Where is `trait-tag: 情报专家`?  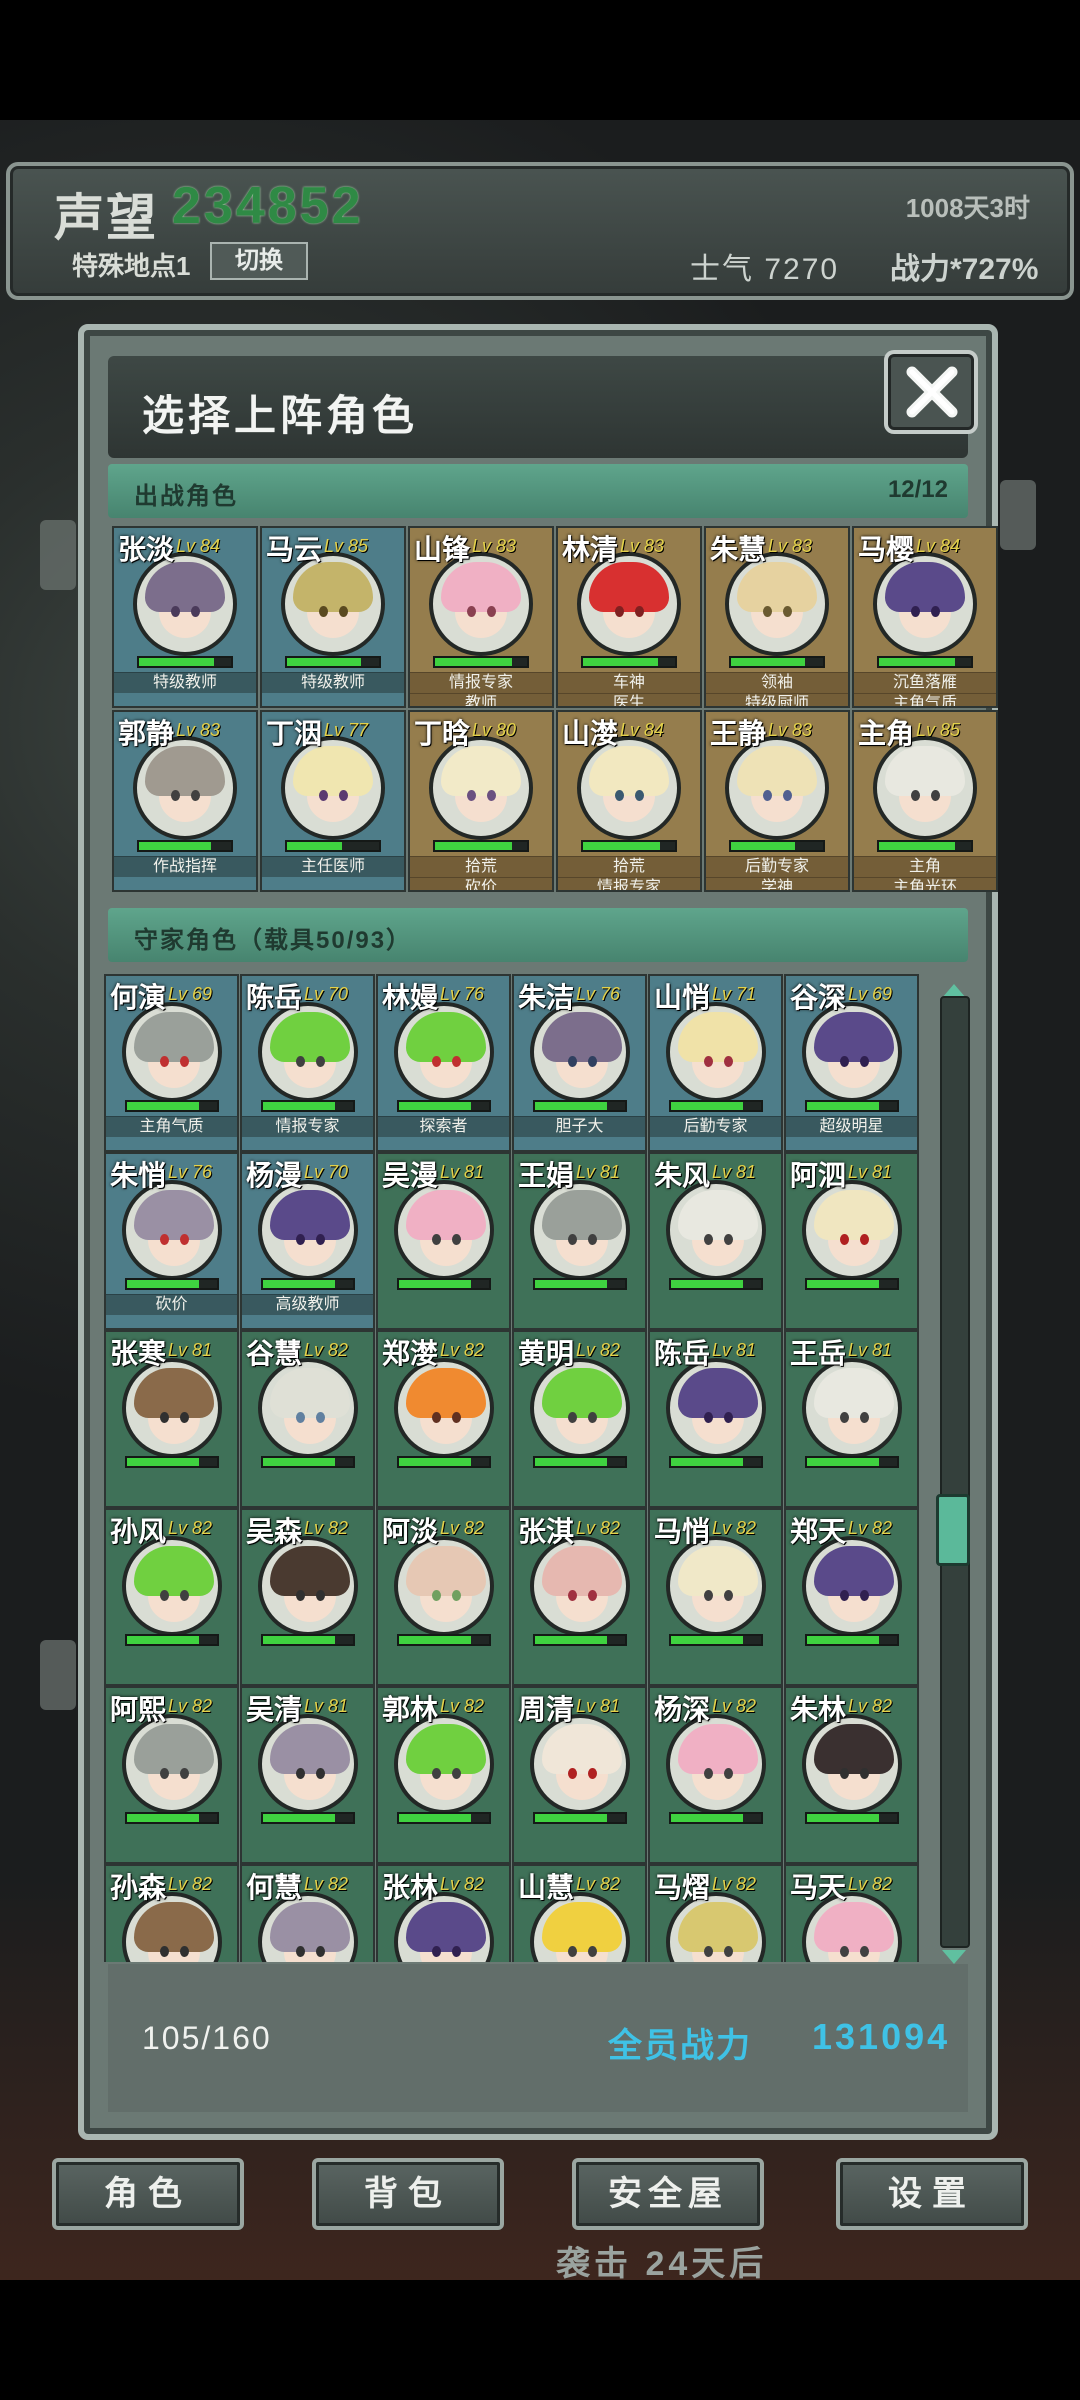 trait-tag: 情报专家 is located at coordinates (307, 1126).